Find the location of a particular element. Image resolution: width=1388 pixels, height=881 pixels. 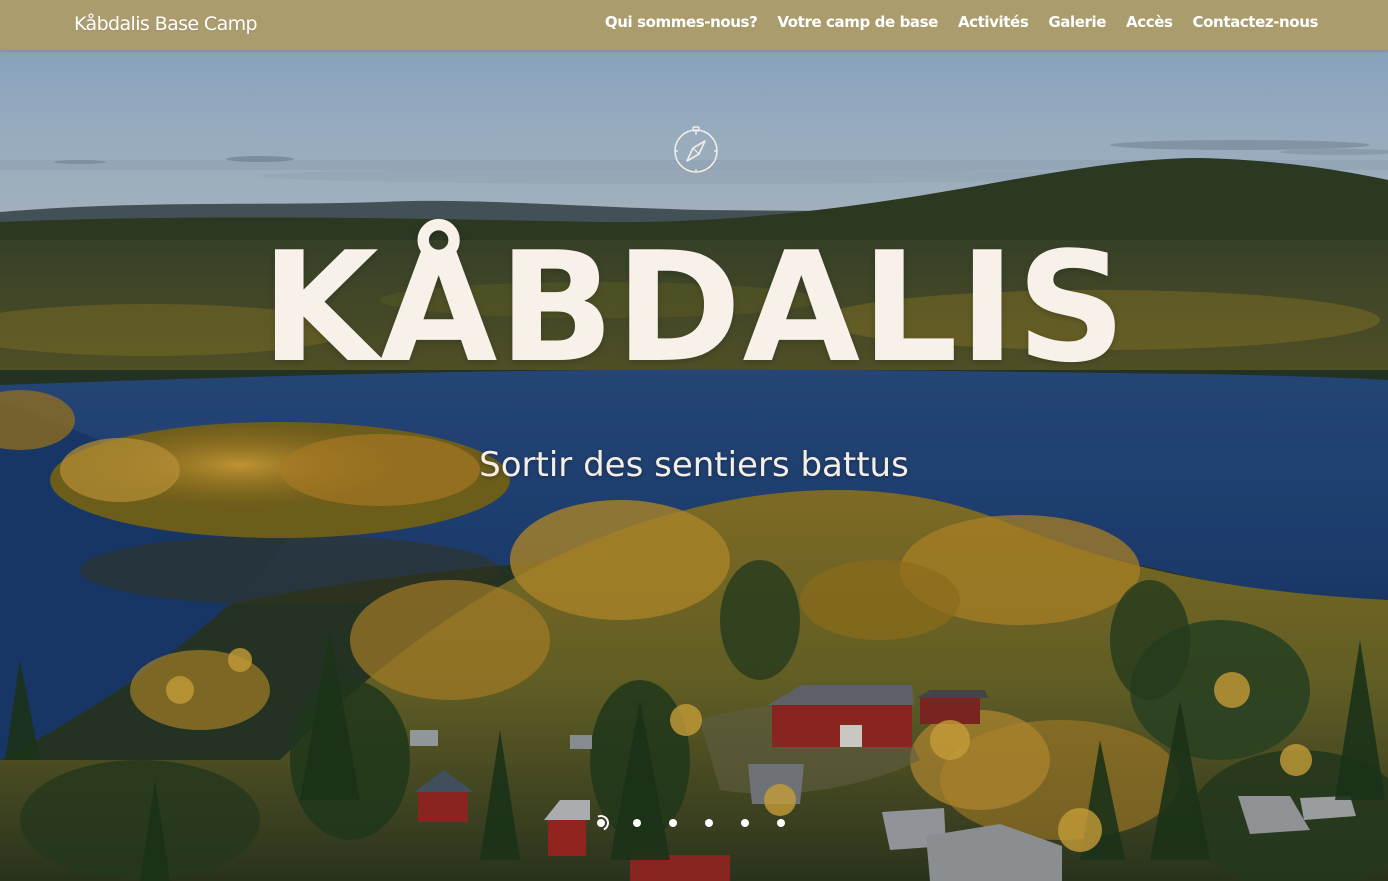

nav-item-contactez-nous: Contactez-nous is located at coordinates (1256, 22).